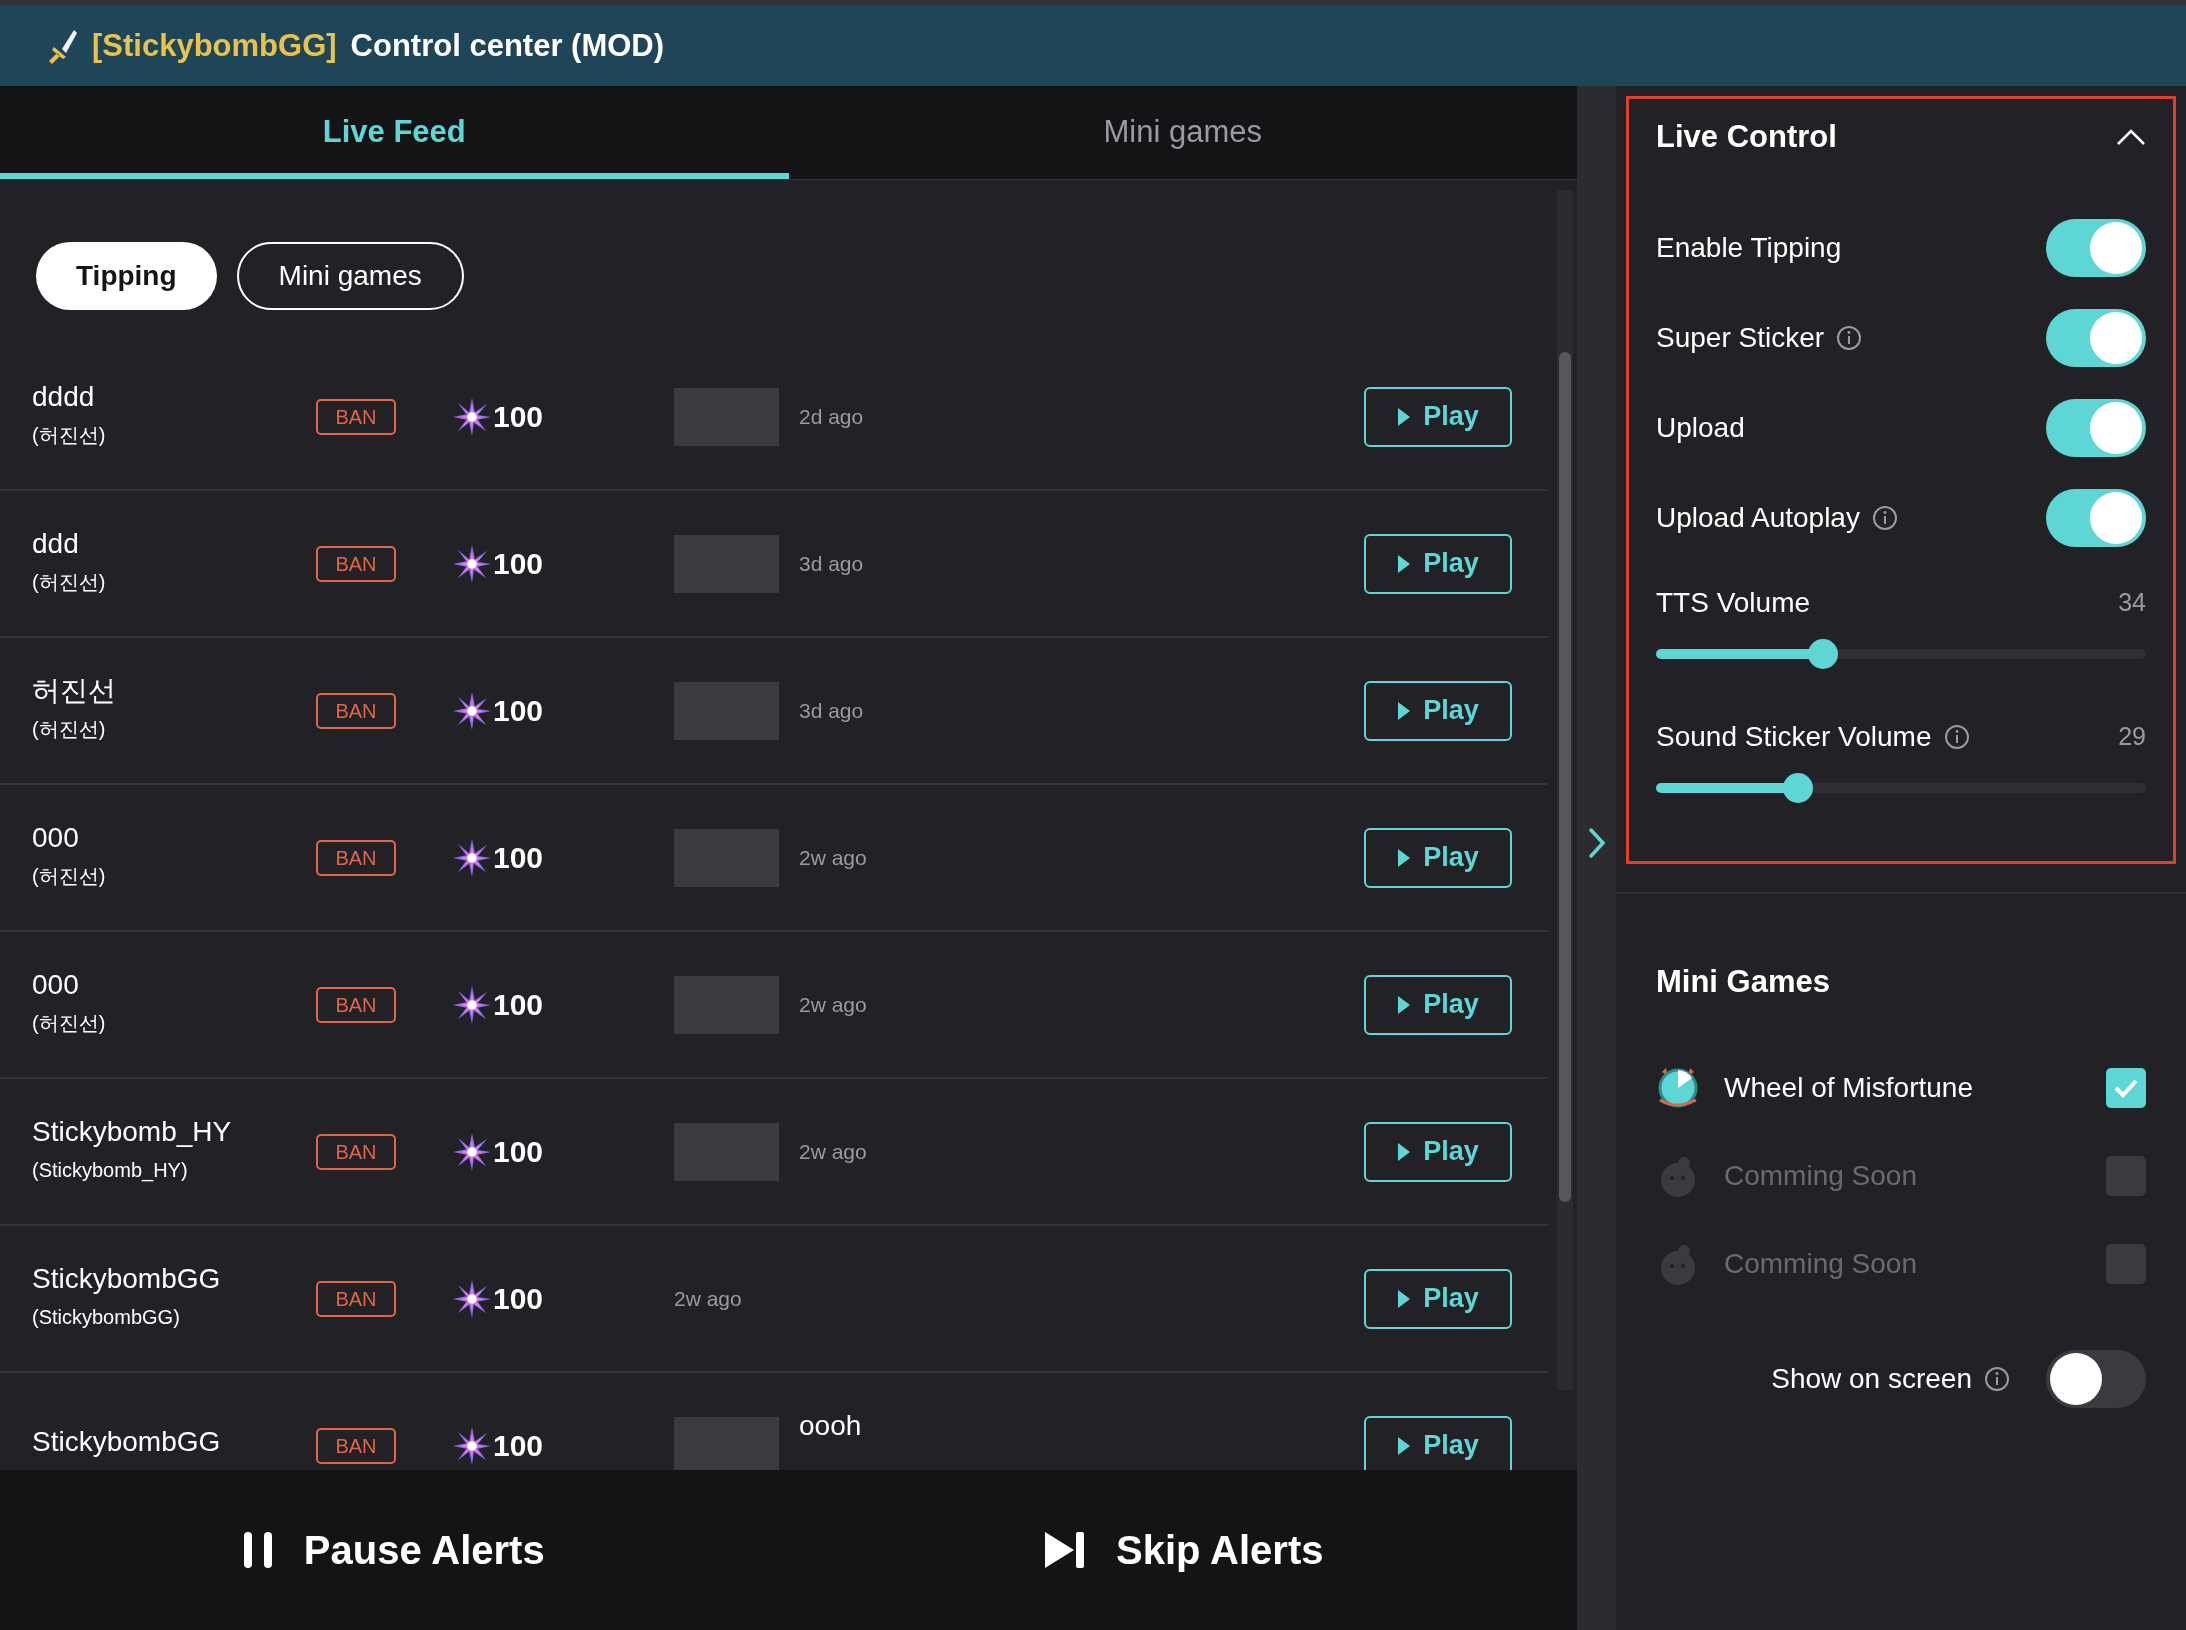  What do you see at coordinates (110, 1170) in the screenshot?
I see `user-handle: (Stickybomb_HY)` at bounding box center [110, 1170].